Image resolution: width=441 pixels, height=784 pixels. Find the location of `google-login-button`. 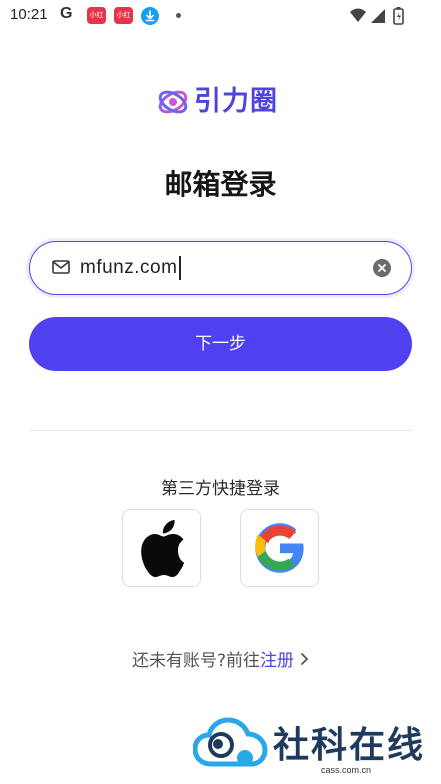

google-login-button is located at coordinates (279, 548).